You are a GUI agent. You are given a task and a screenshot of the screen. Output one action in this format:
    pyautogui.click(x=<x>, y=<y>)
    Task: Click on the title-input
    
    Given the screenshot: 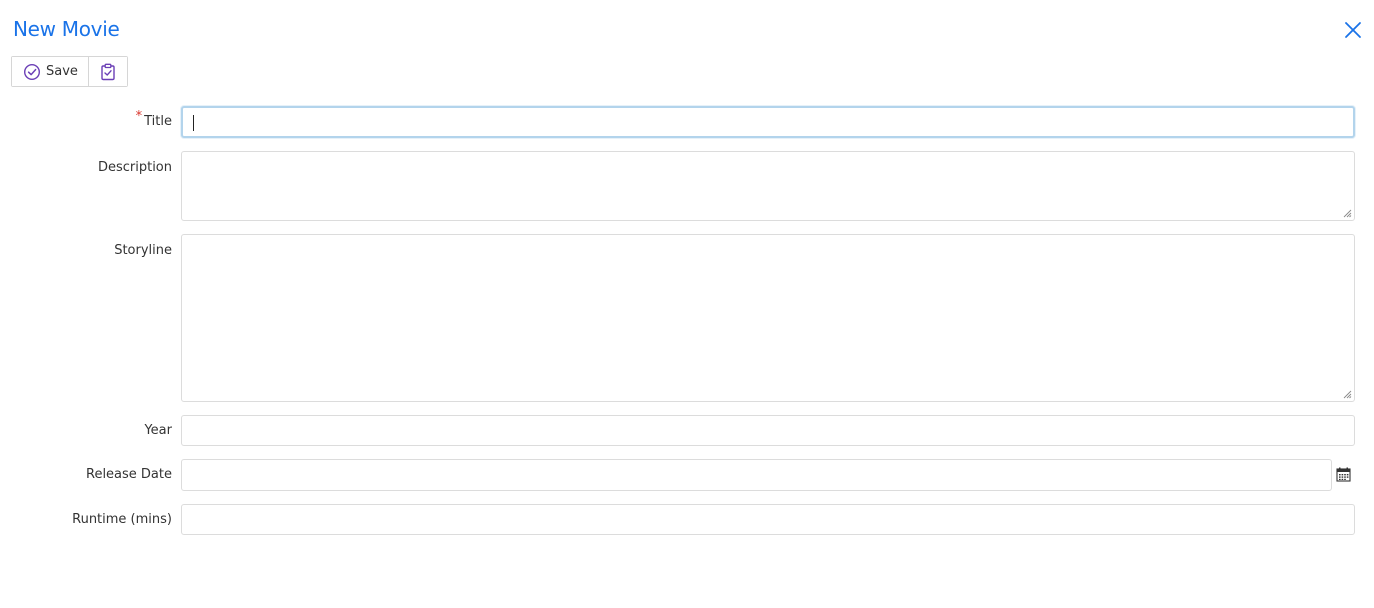 What is the action you would take?
    pyautogui.click(x=768, y=122)
    